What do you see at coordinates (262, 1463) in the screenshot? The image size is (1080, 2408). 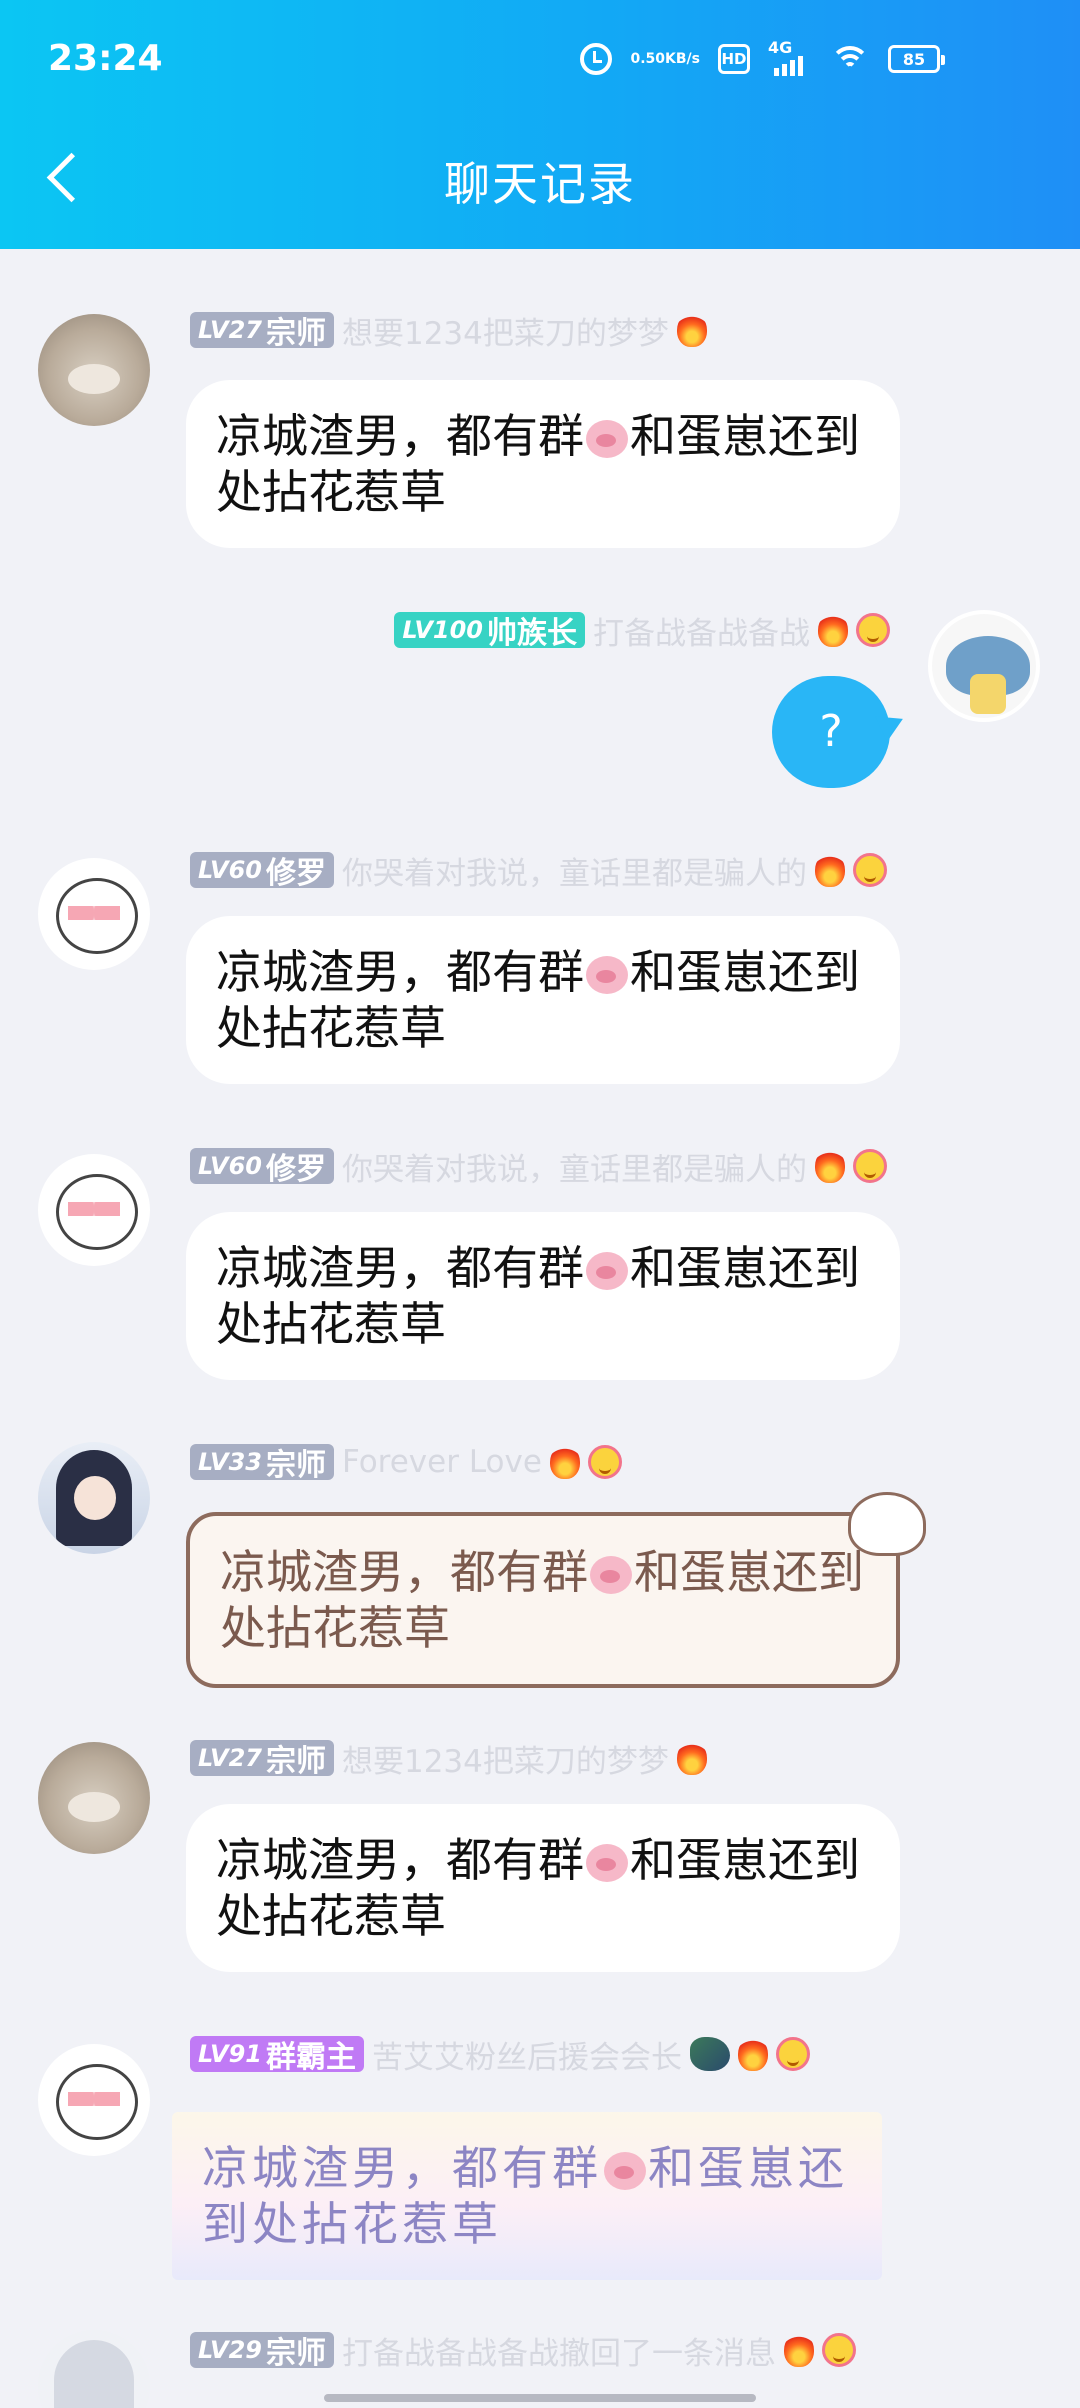 I see `level-badge: LV33 宗师` at bounding box center [262, 1463].